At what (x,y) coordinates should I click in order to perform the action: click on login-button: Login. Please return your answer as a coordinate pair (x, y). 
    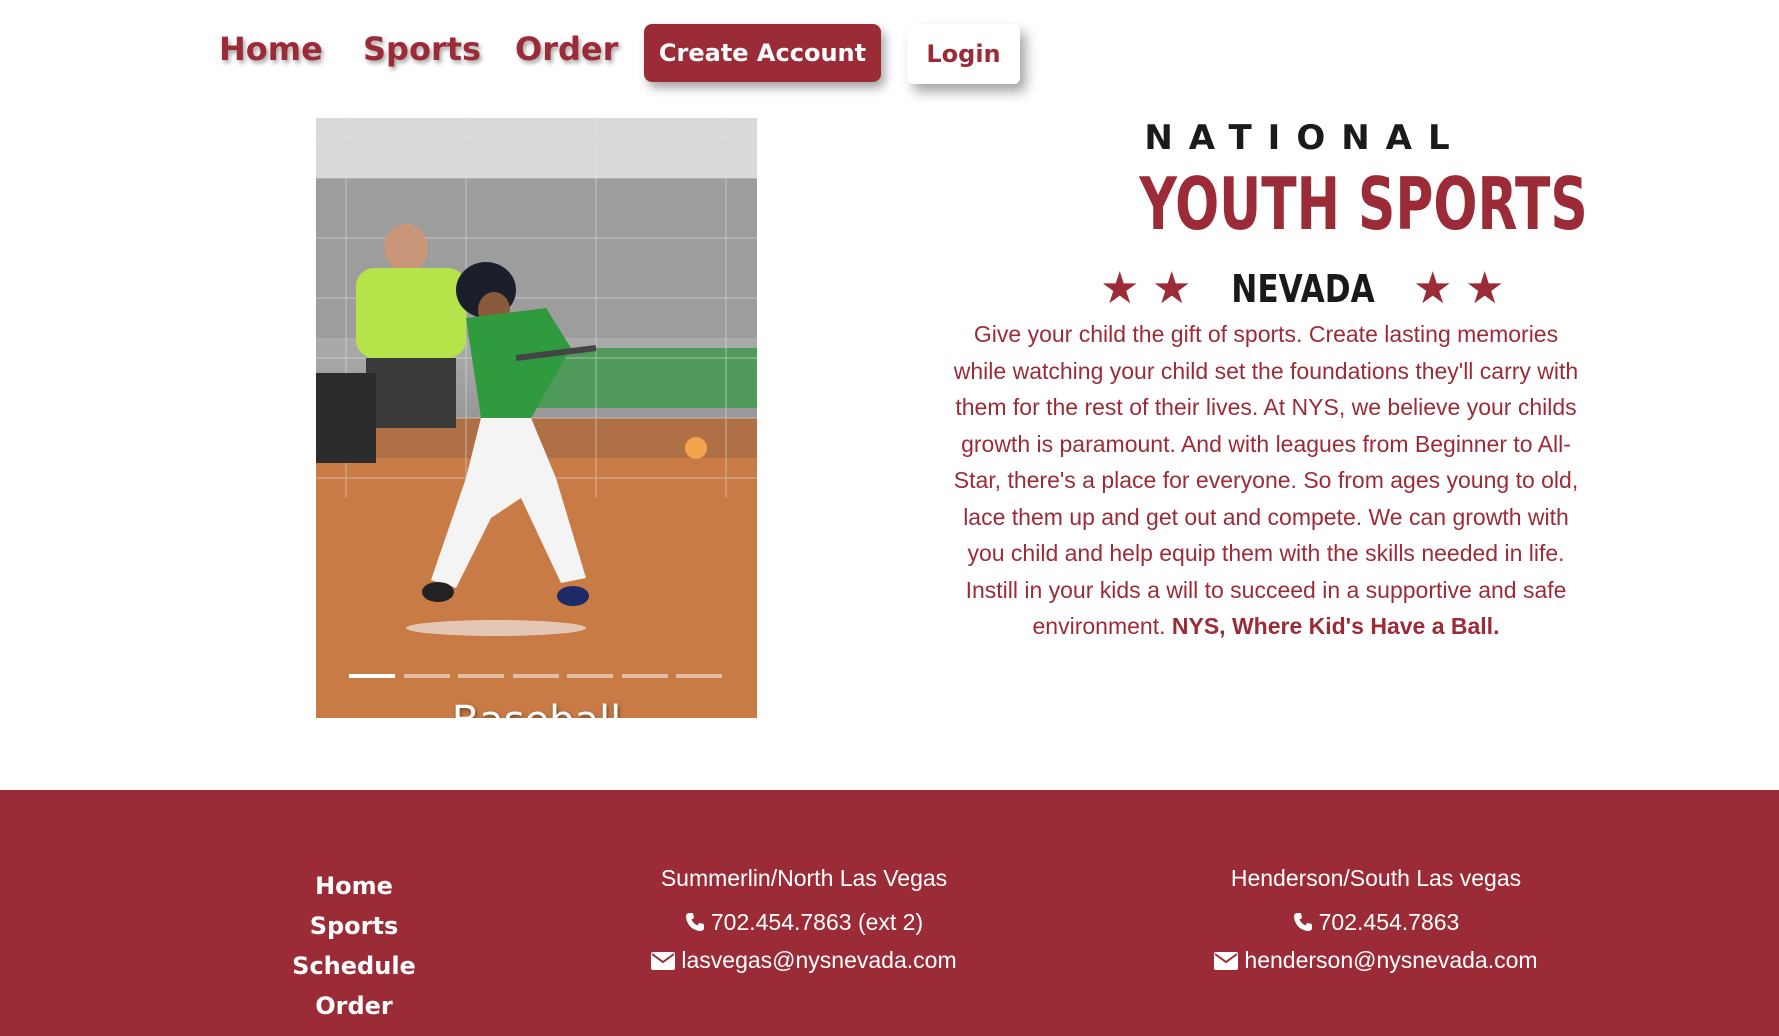
    Looking at the image, I should click on (963, 54).